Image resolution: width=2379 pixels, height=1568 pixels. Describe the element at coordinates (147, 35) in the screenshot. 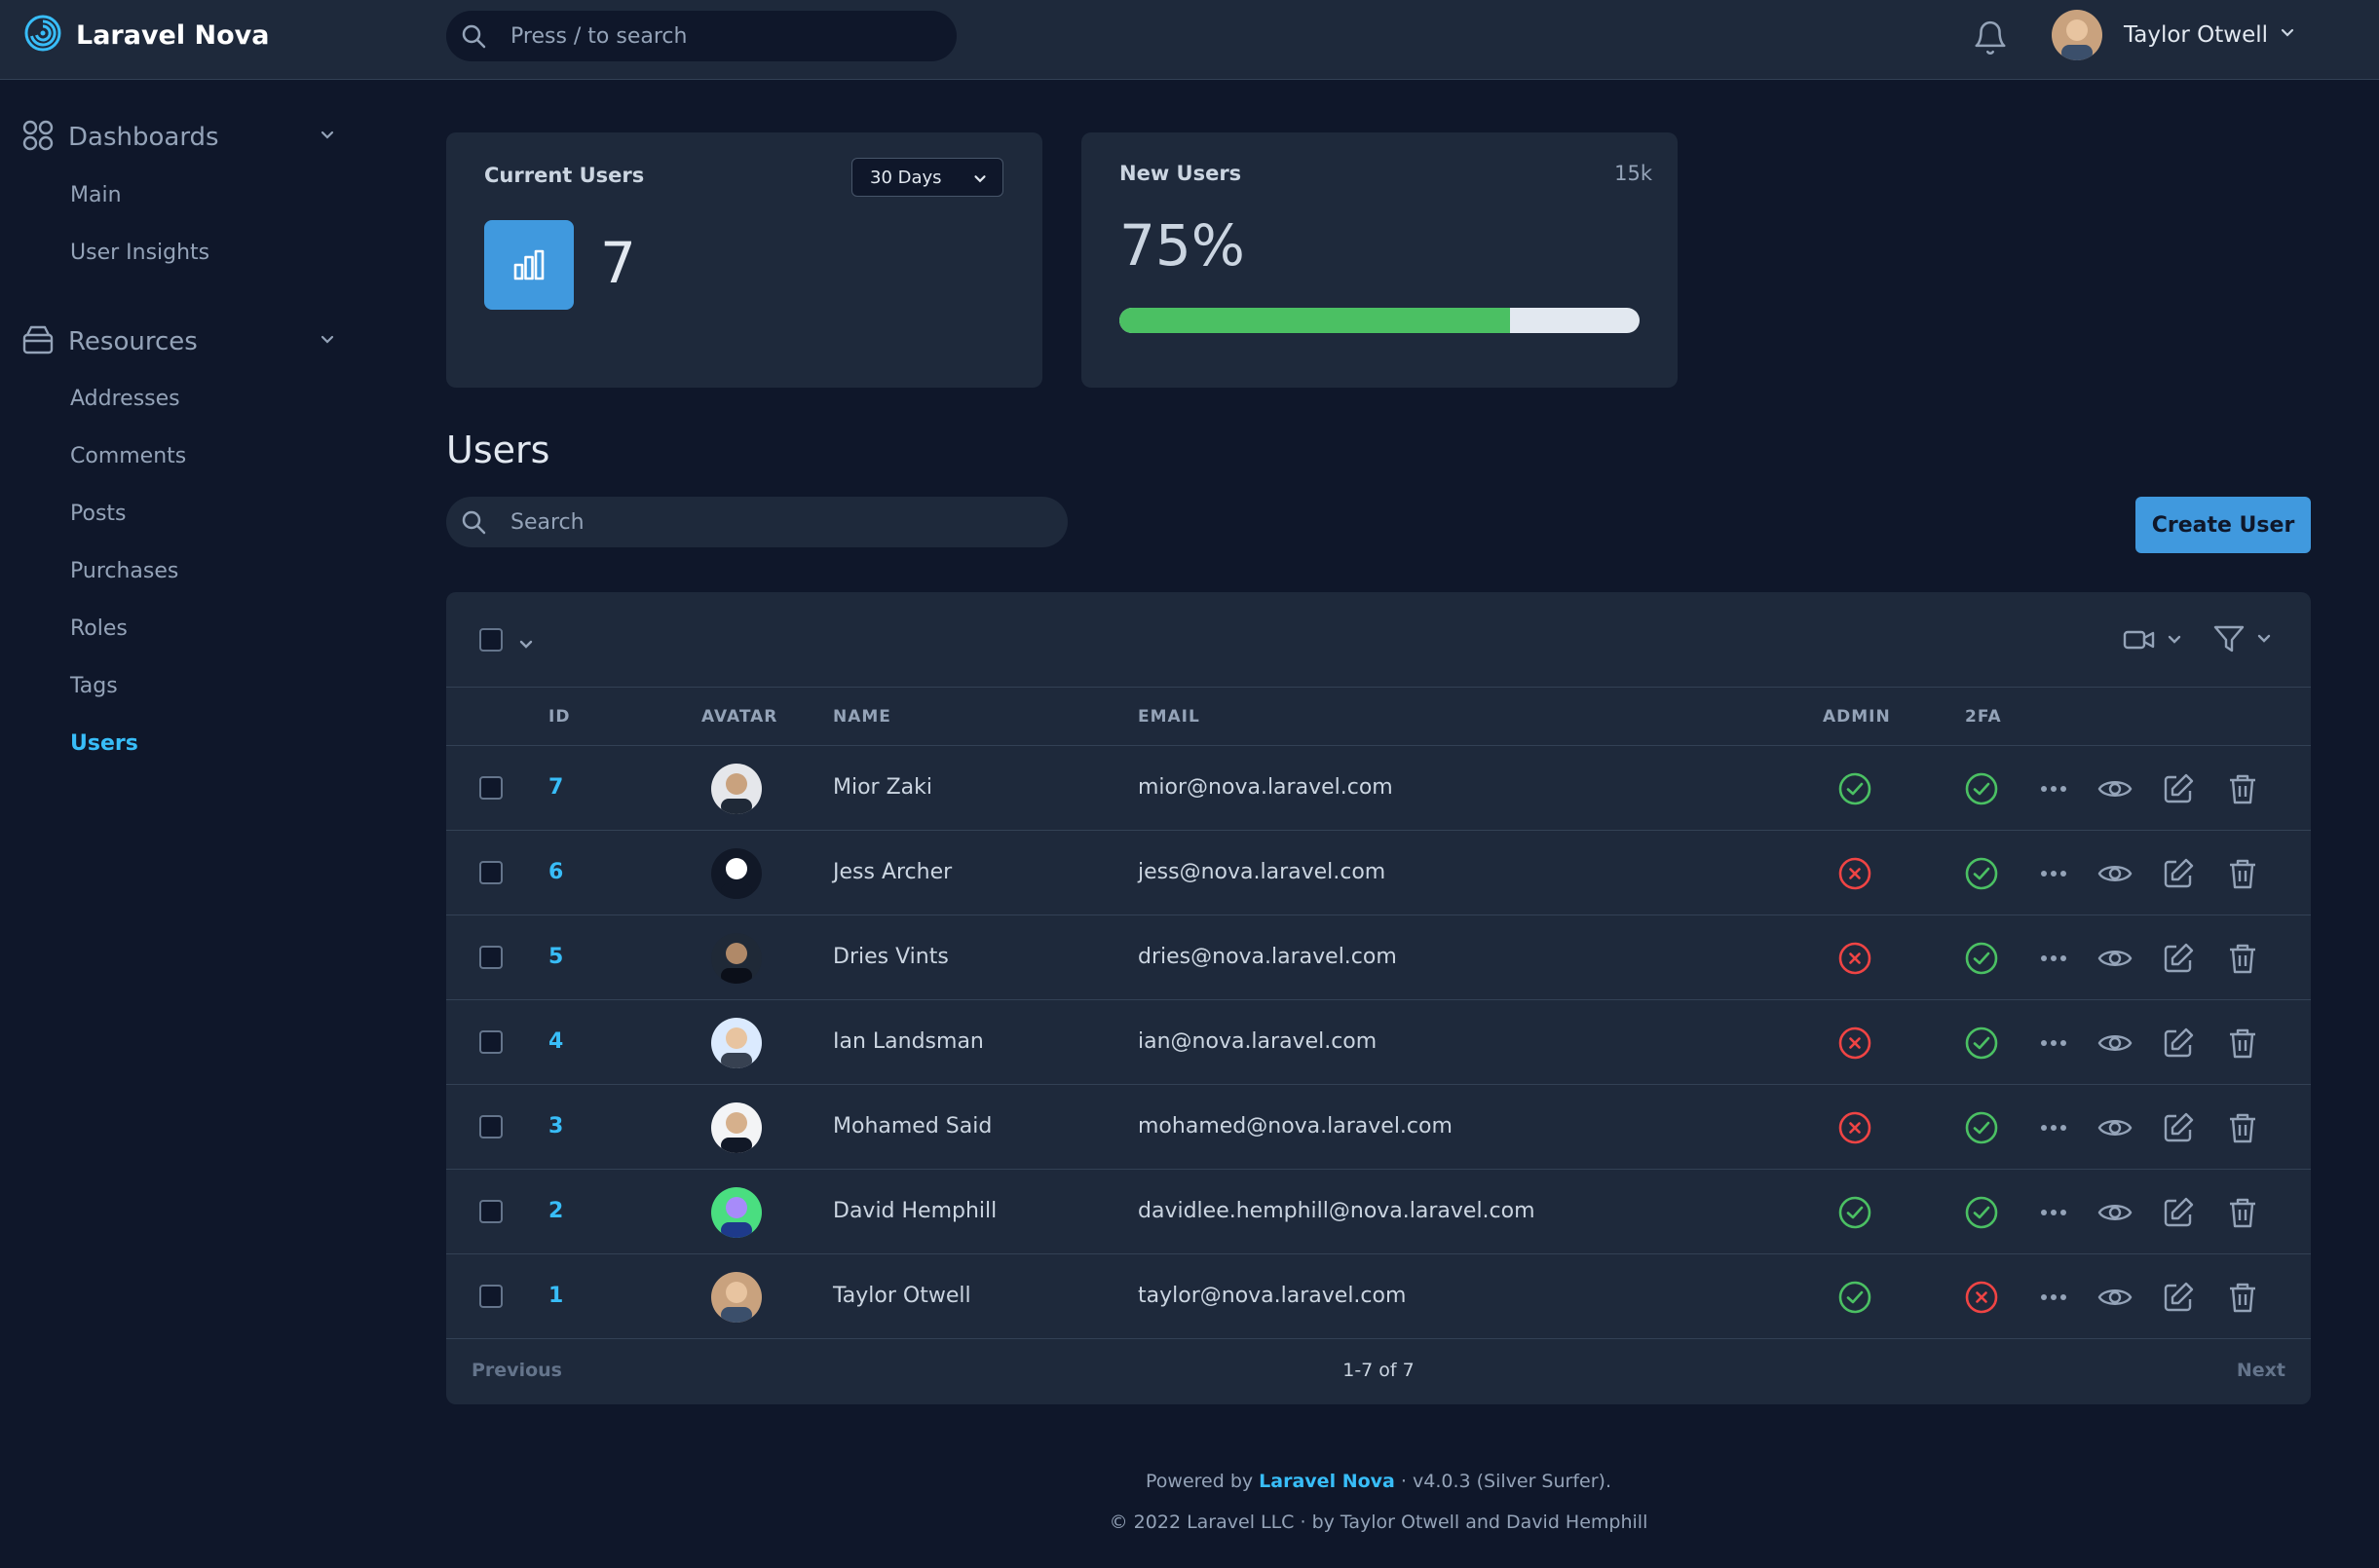

I see `app-logo: Laravel Nova` at that location.